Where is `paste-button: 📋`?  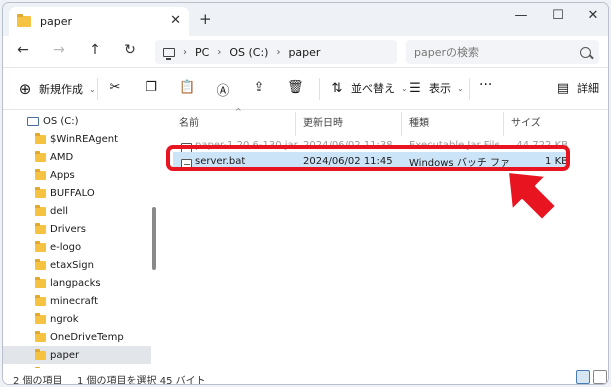
paste-button: 📋 is located at coordinates (187, 87).